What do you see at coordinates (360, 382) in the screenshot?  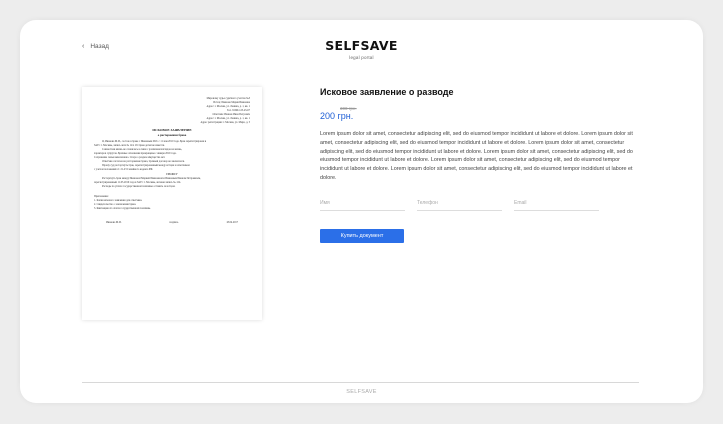 I see `footer-divider` at bounding box center [360, 382].